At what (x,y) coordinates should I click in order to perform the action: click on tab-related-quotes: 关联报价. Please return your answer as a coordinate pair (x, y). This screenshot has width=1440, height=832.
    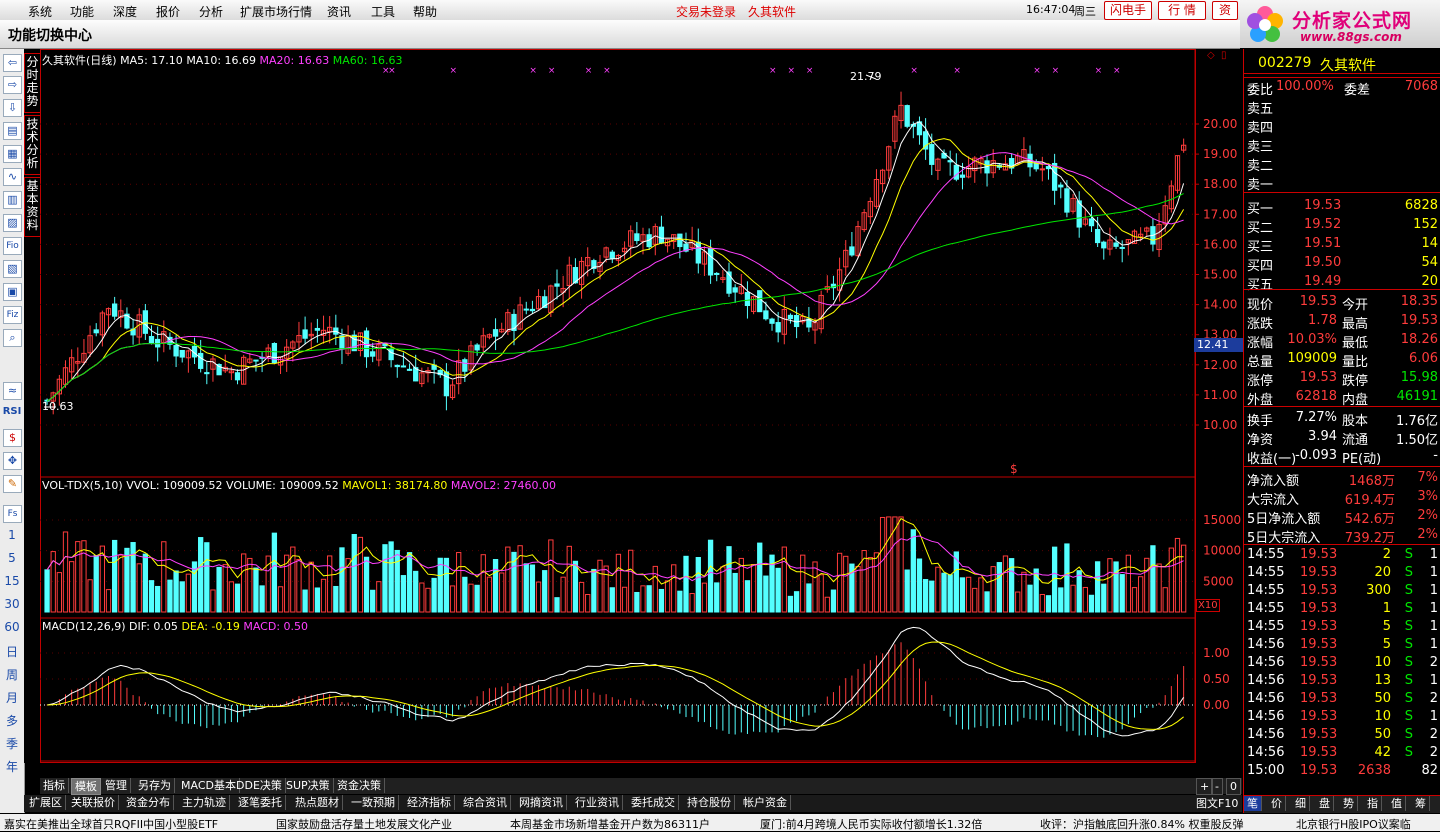
    Looking at the image, I should click on (93, 802).